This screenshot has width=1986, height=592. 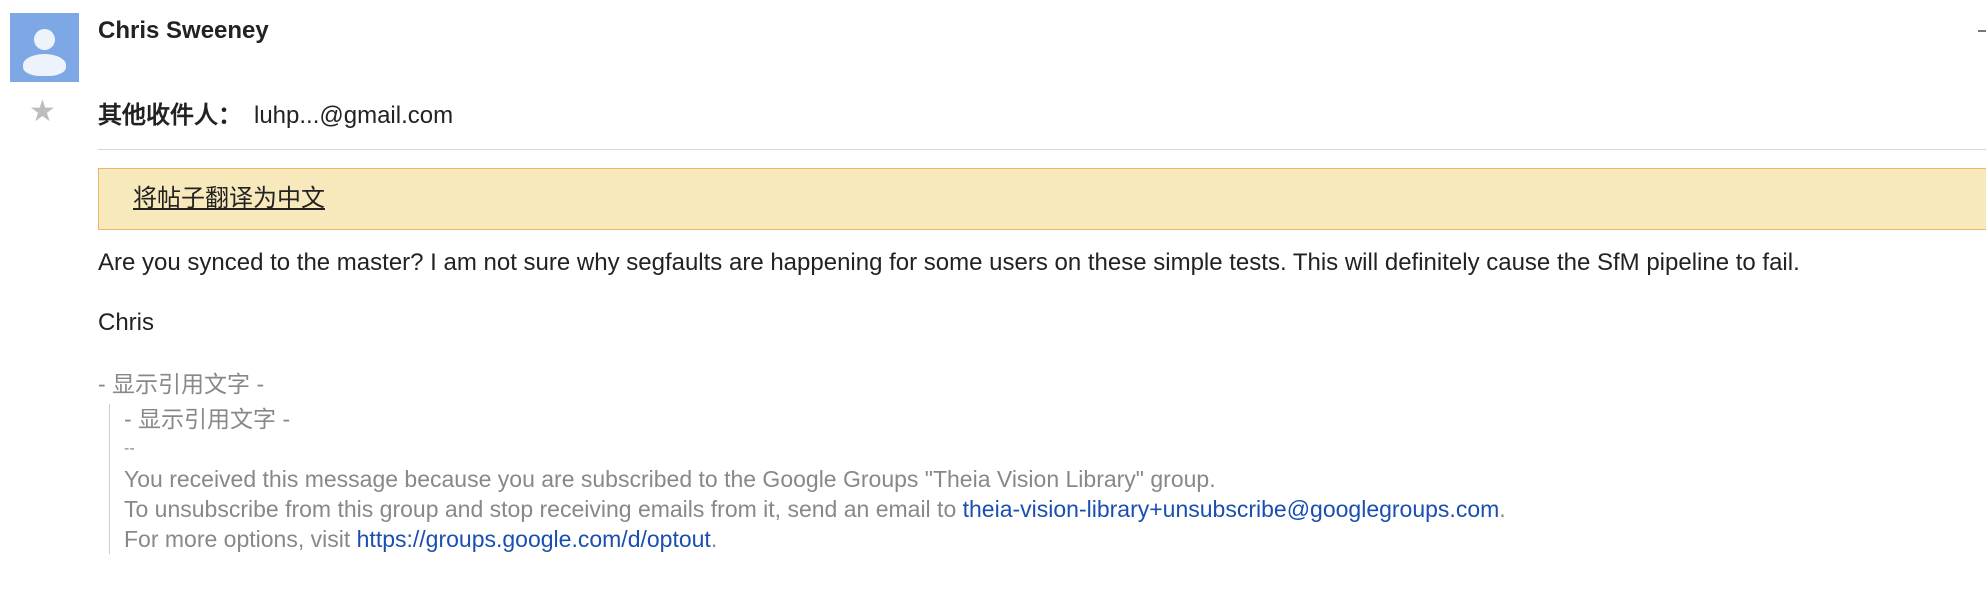 What do you see at coordinates (1055, 419) in the screenshot?
I see `nested-show-quoted-text-toggle: - 显示引用文字 -` at bounding box center [1055, 419].